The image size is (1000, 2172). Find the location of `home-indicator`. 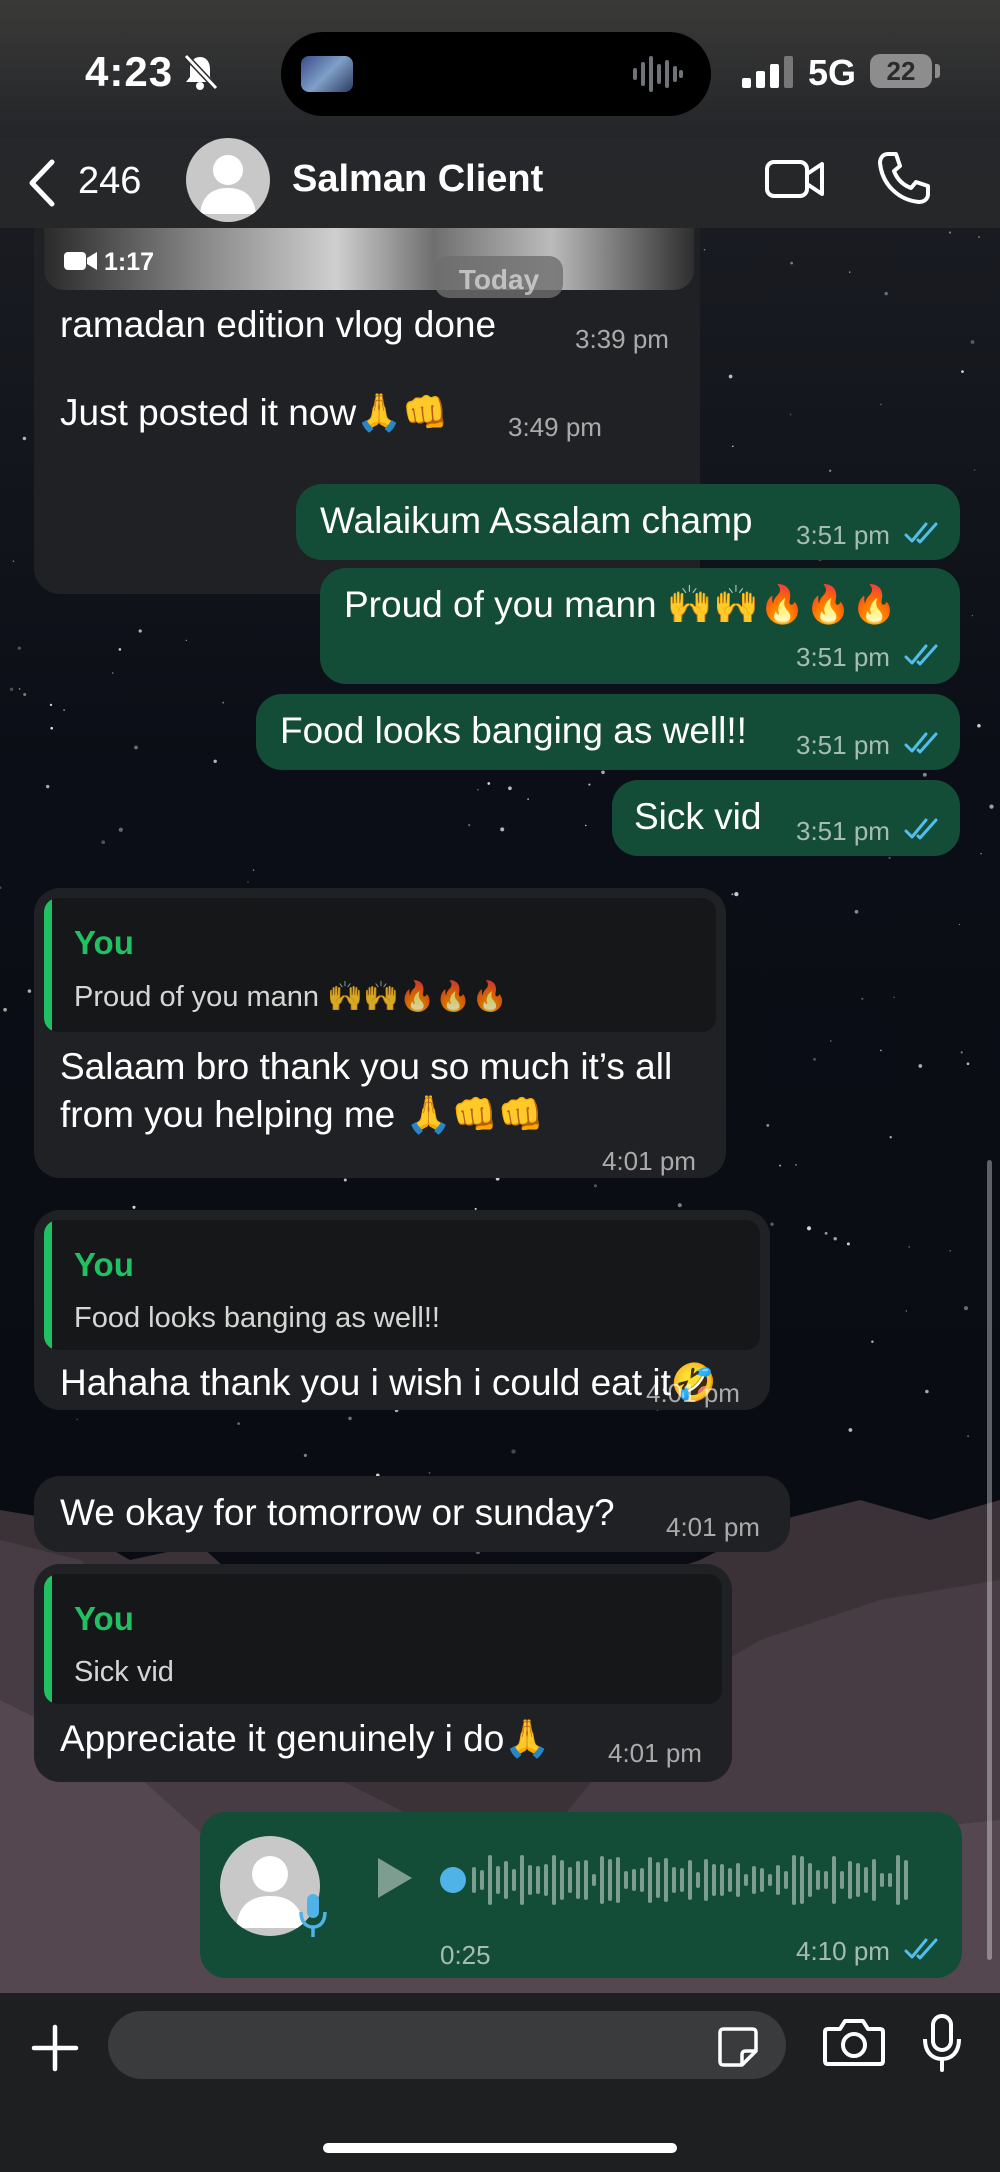

home-indicator is located at coordinates (500, 2148).